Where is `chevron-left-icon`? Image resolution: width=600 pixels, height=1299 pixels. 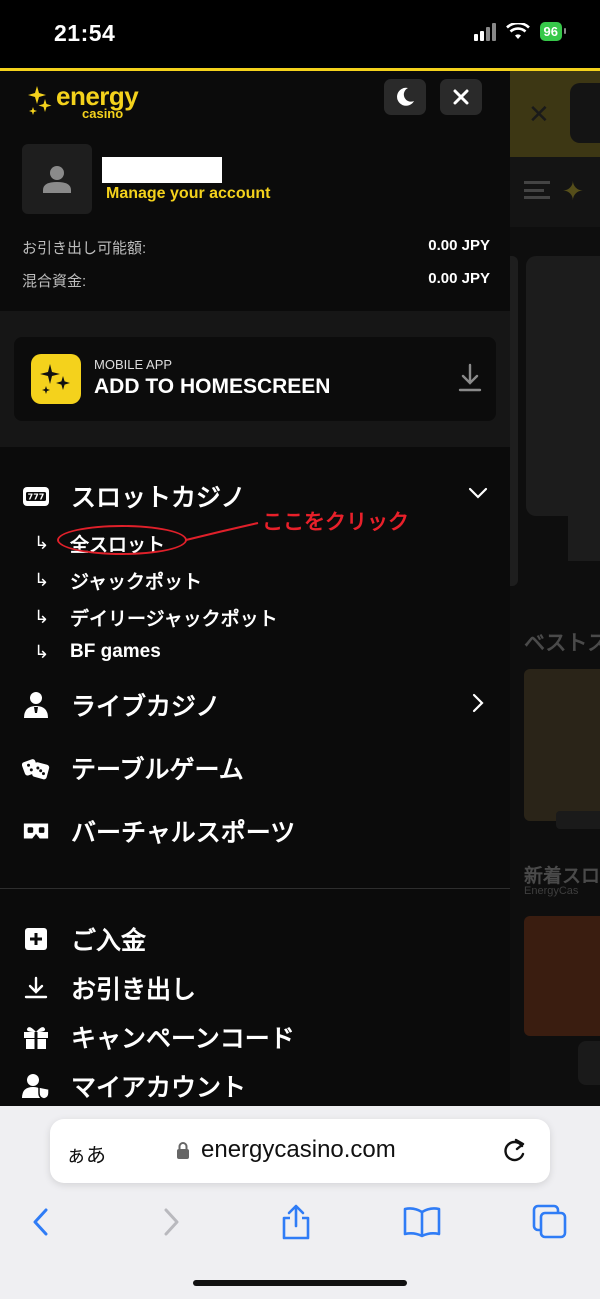 chevron-left-icon is located at coordinates (40, 1222).